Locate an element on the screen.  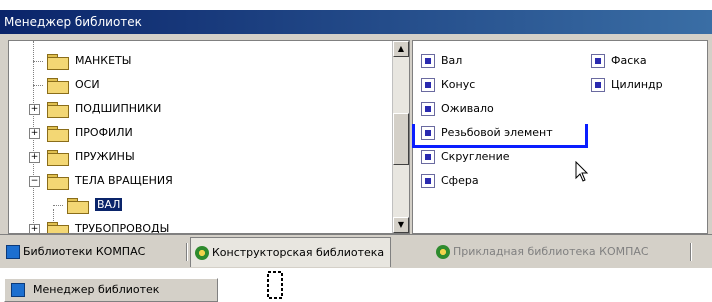
highlight-annotation is located at coordinates (500, 136).